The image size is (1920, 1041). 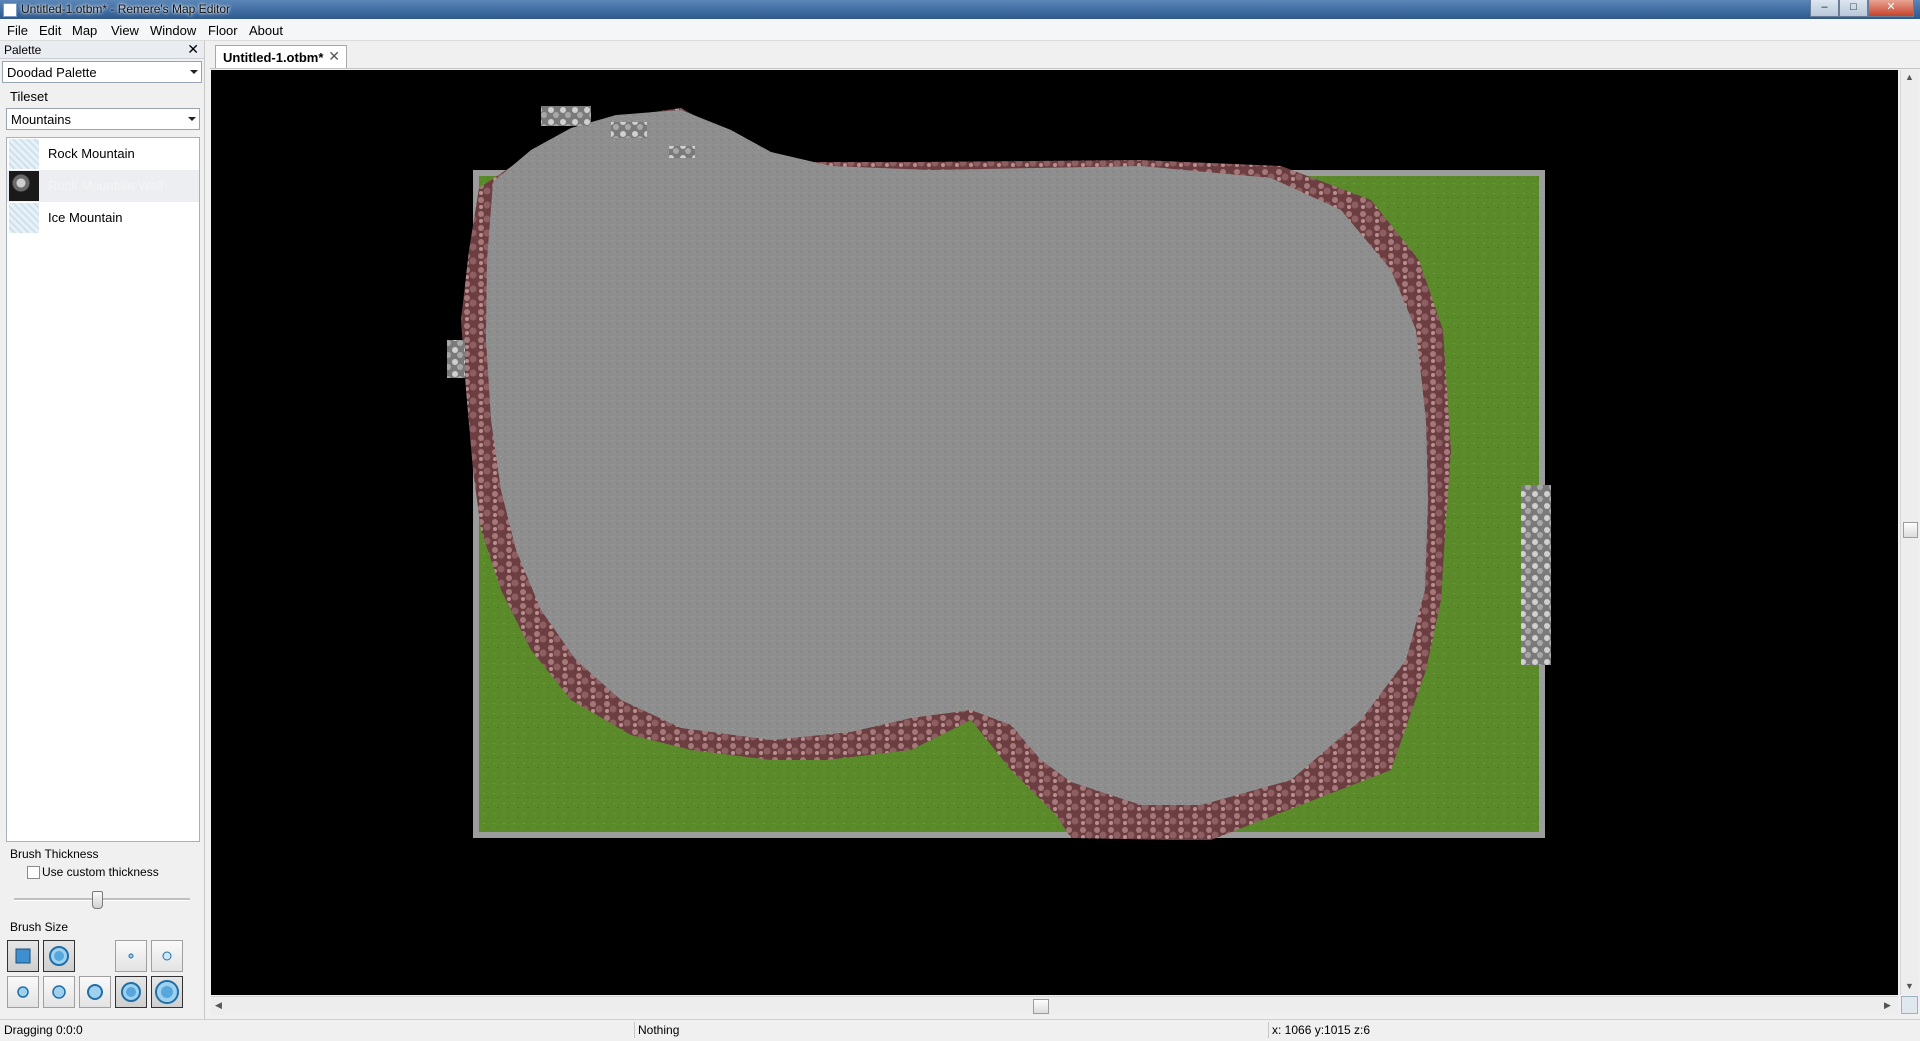 I want to click on square-brush-icon, so click(x=23, y=956).